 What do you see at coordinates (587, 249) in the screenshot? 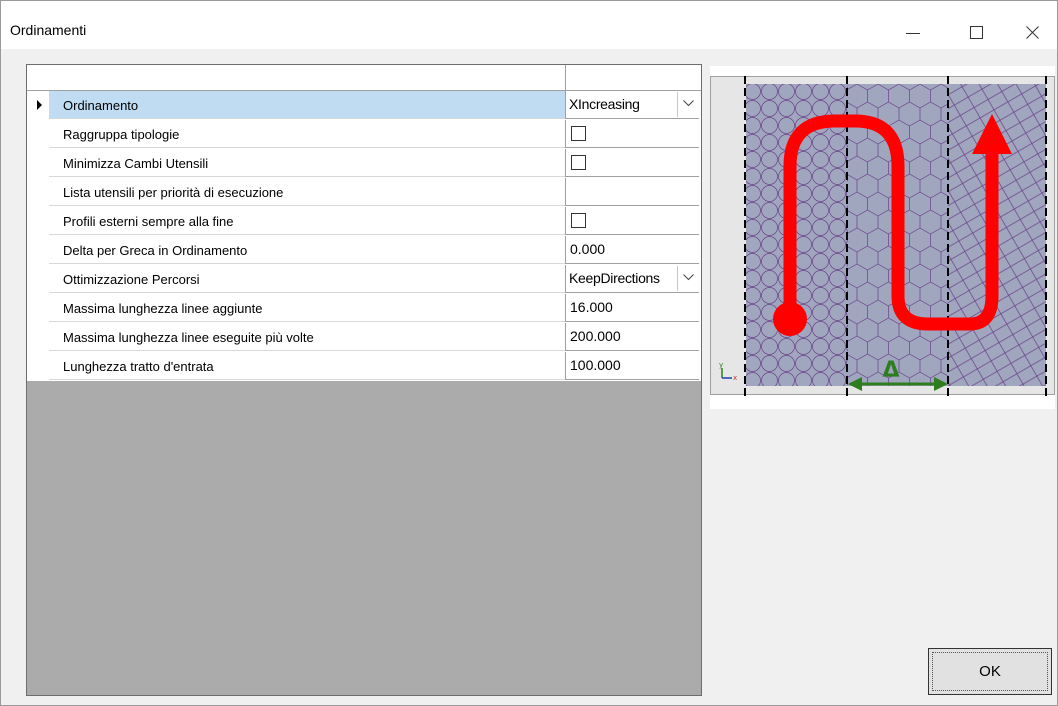
I see `delta-greca-value: 0.000` at bounding box center [587, 249].